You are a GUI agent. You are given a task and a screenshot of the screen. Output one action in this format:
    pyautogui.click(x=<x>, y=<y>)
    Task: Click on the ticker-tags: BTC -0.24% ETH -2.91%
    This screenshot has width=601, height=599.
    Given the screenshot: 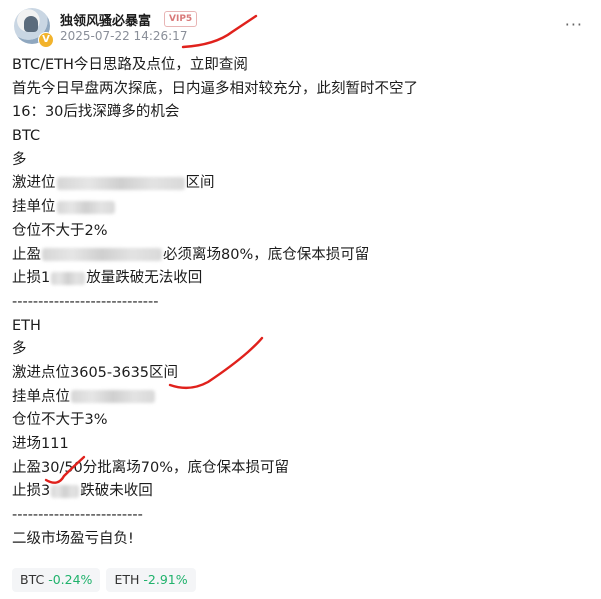 What is the action you would take?
    pyautogui.click(x=107, y=580)
    